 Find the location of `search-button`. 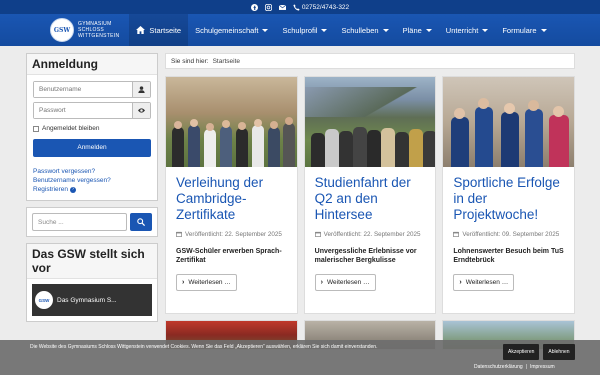

search-button is located at coordinates (141, 222).